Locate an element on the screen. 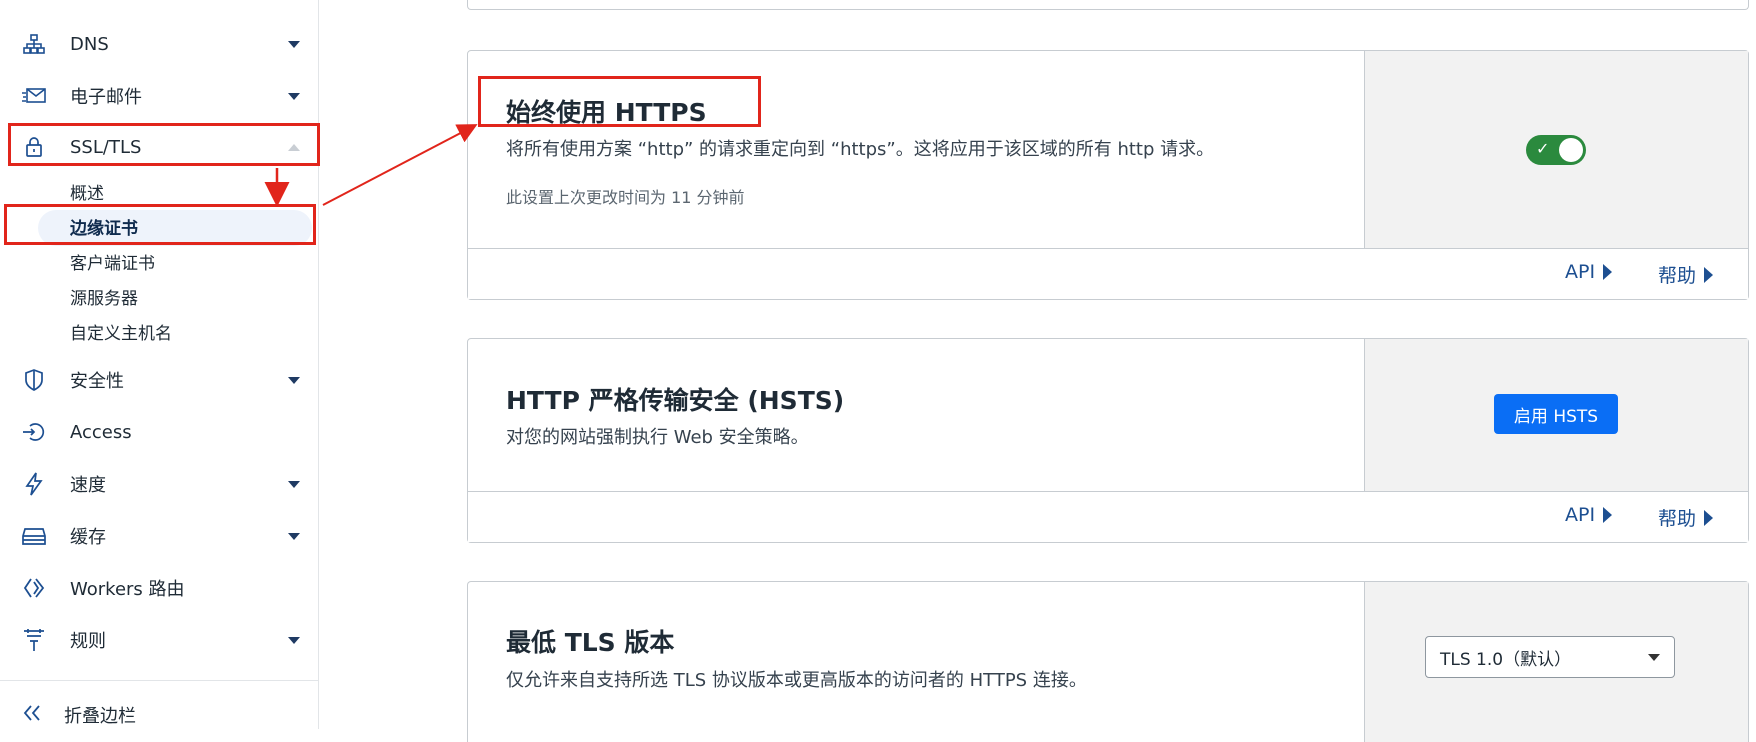 Image resolution: width=1756 pixels, height=742 pixels. annotation-arrow-to-card is located at coordinates (400, 165).